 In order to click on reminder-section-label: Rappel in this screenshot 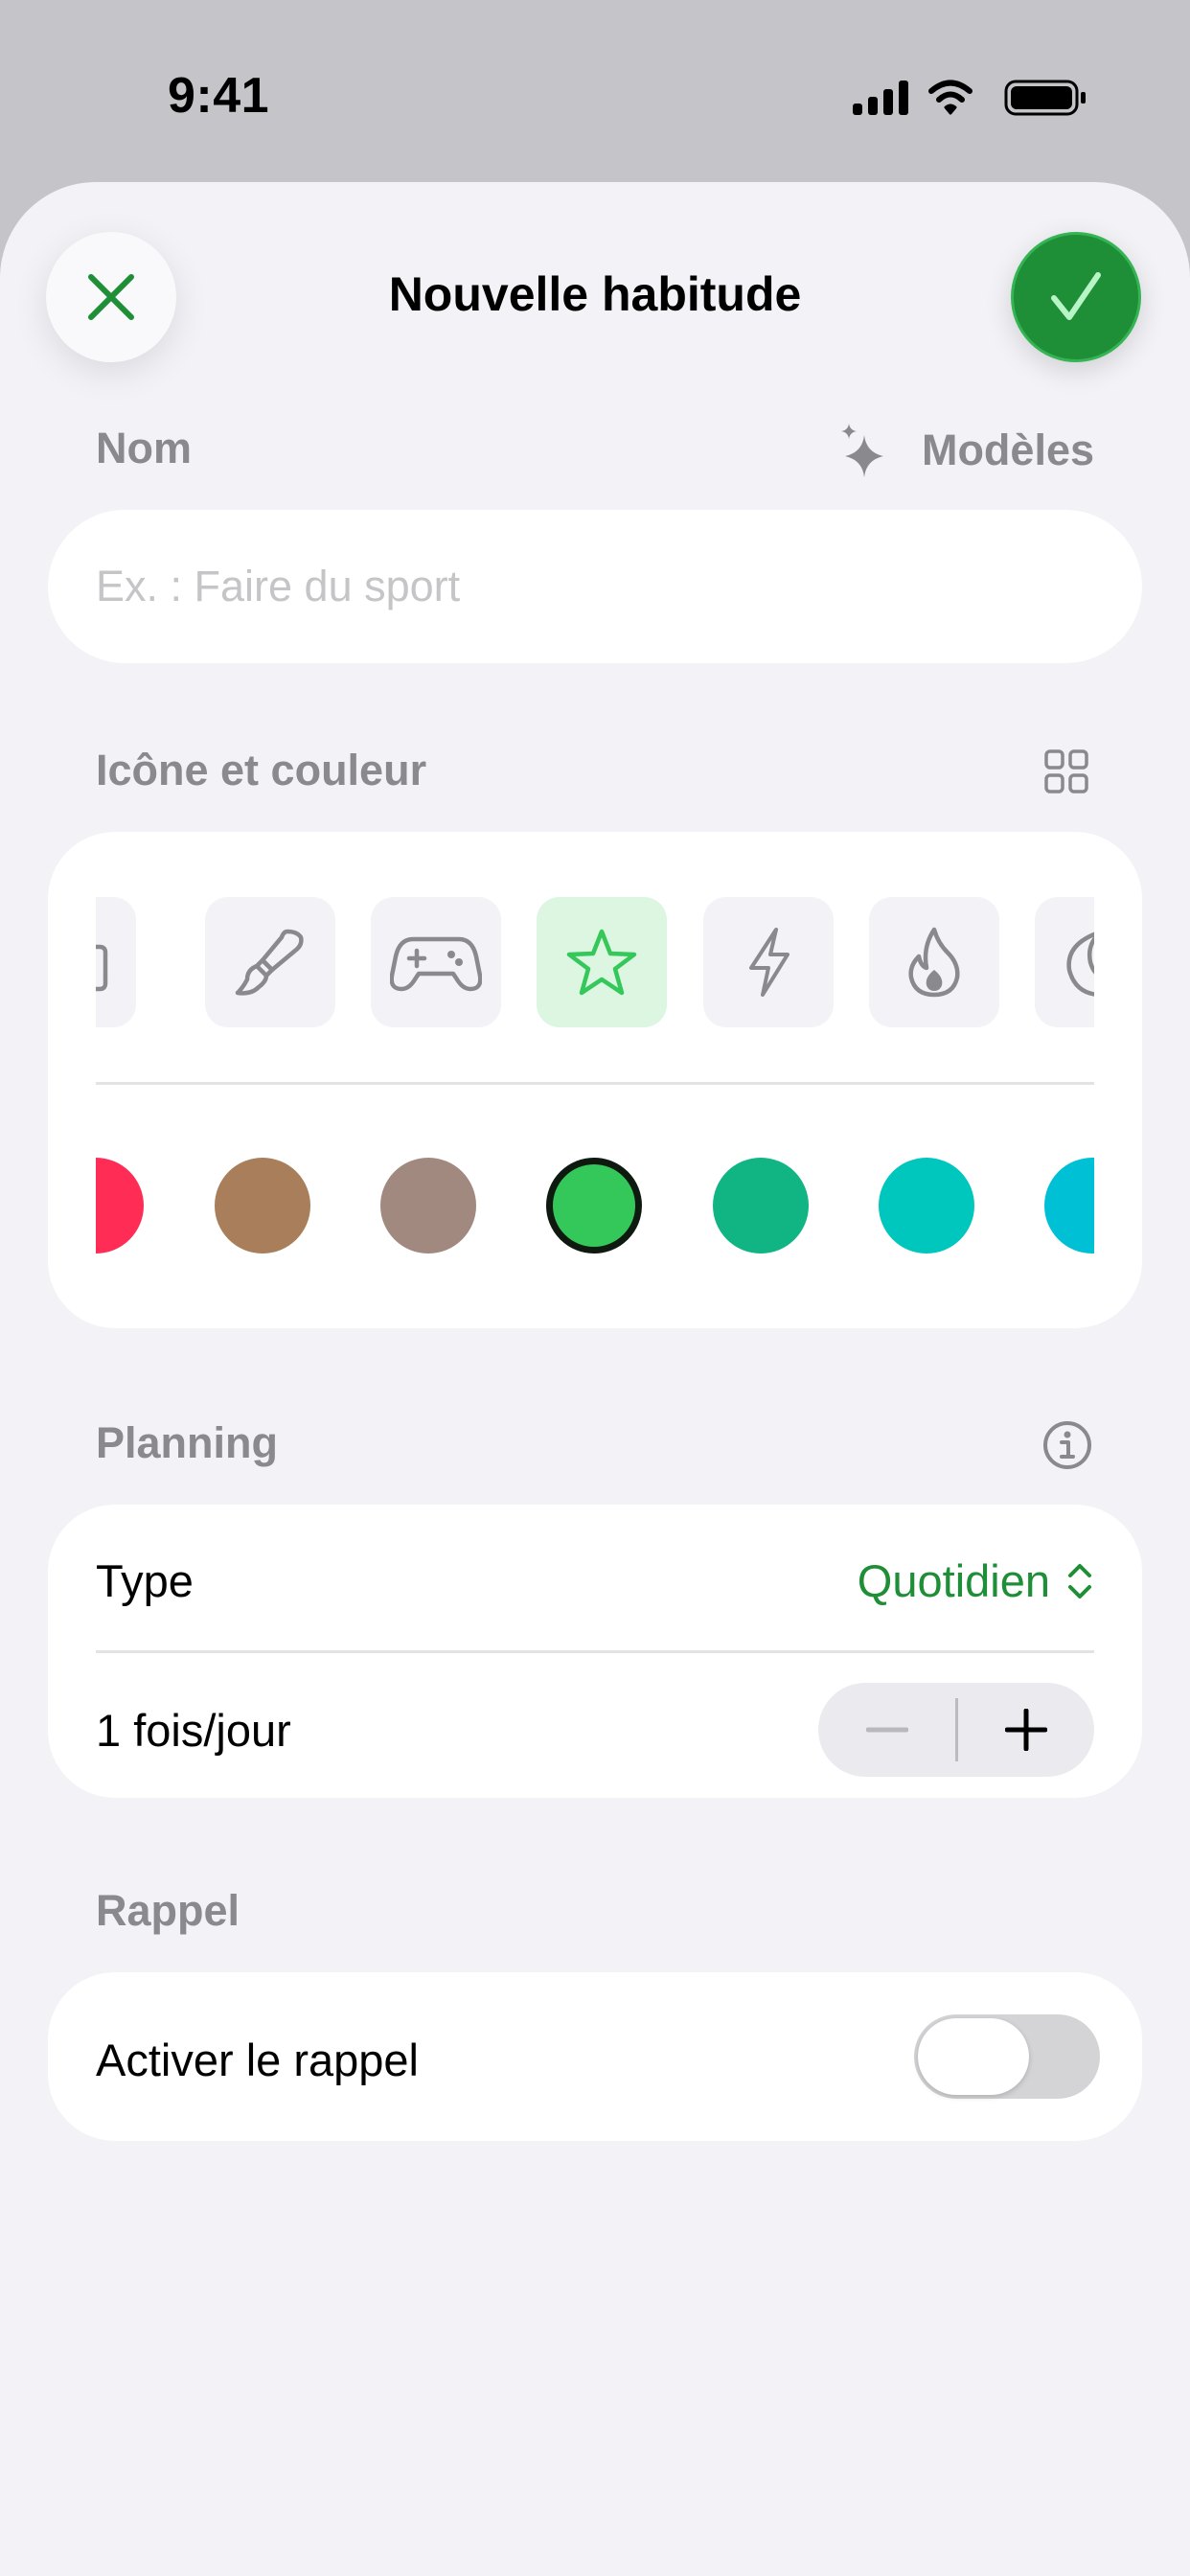, I will do `click(168, 1910)`.